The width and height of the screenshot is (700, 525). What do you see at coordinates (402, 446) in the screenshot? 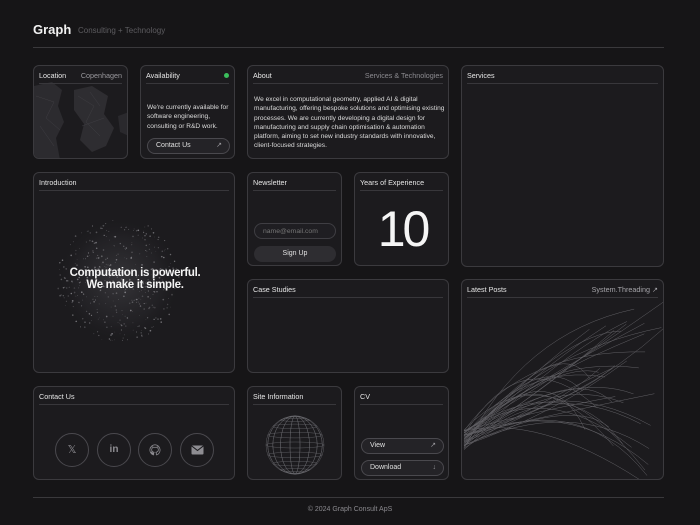
I see `cv-view-button: View ↗` at bounding box center [402, 446].